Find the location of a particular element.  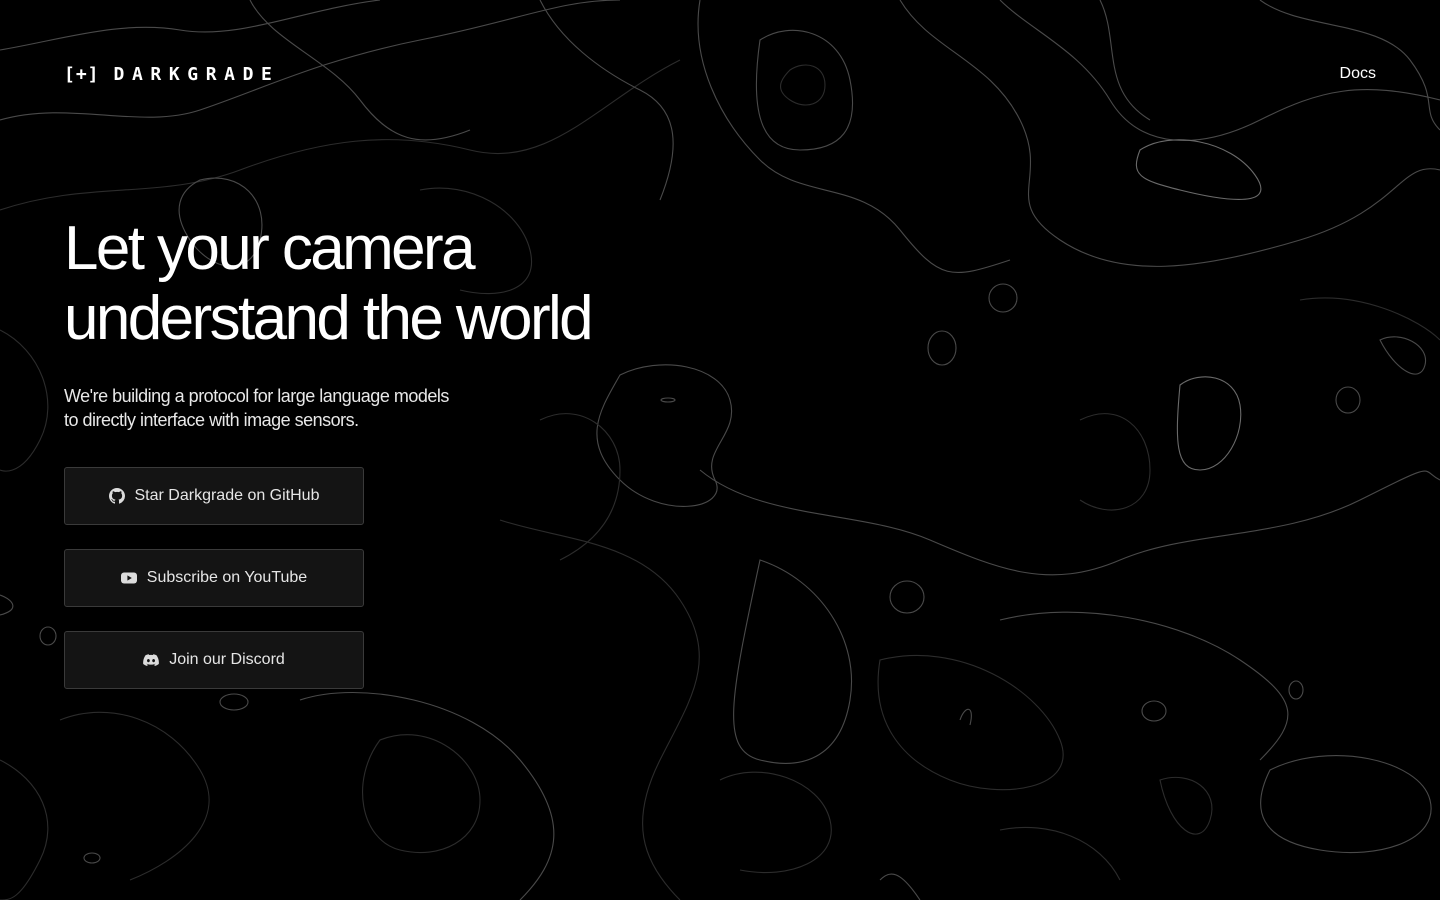

discord-icon is located at coordinates (151, 660).